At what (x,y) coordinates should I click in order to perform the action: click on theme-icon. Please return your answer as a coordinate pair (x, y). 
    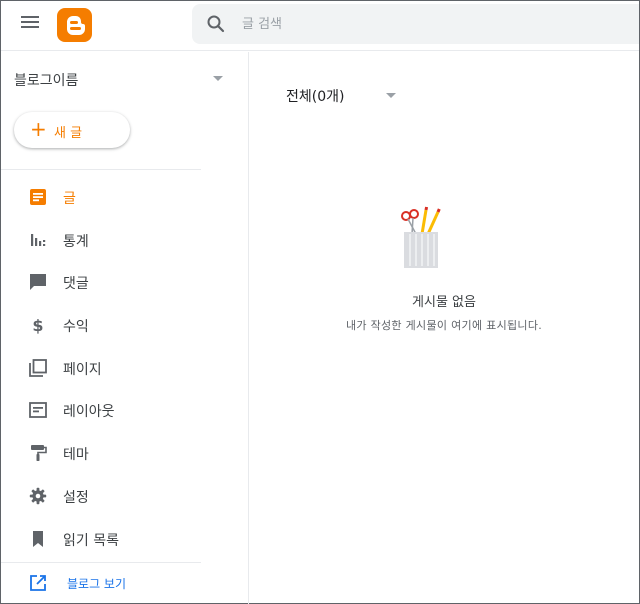
    Looking at the image, I should click on (39, 453).